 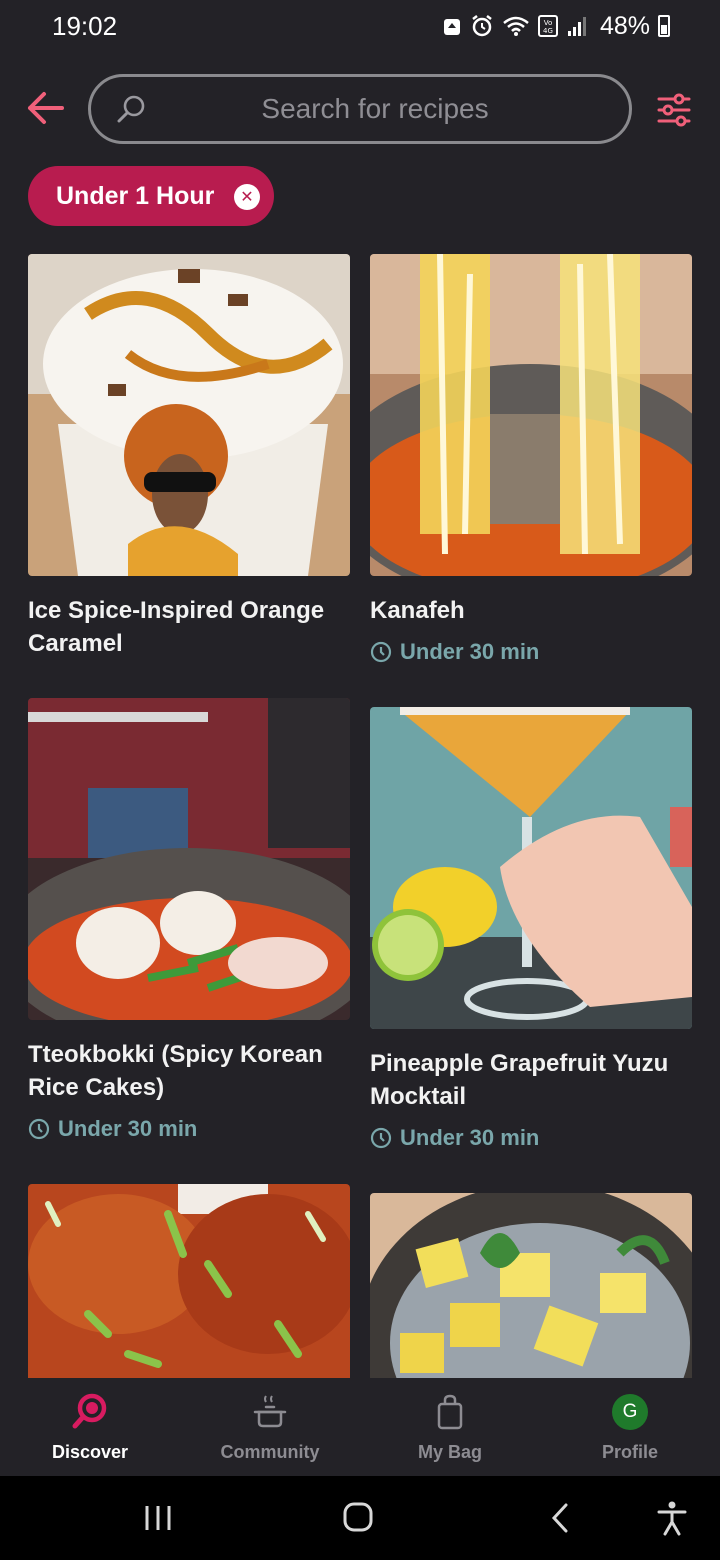 I want to click on home-icon, so click(x=358, y=1518).